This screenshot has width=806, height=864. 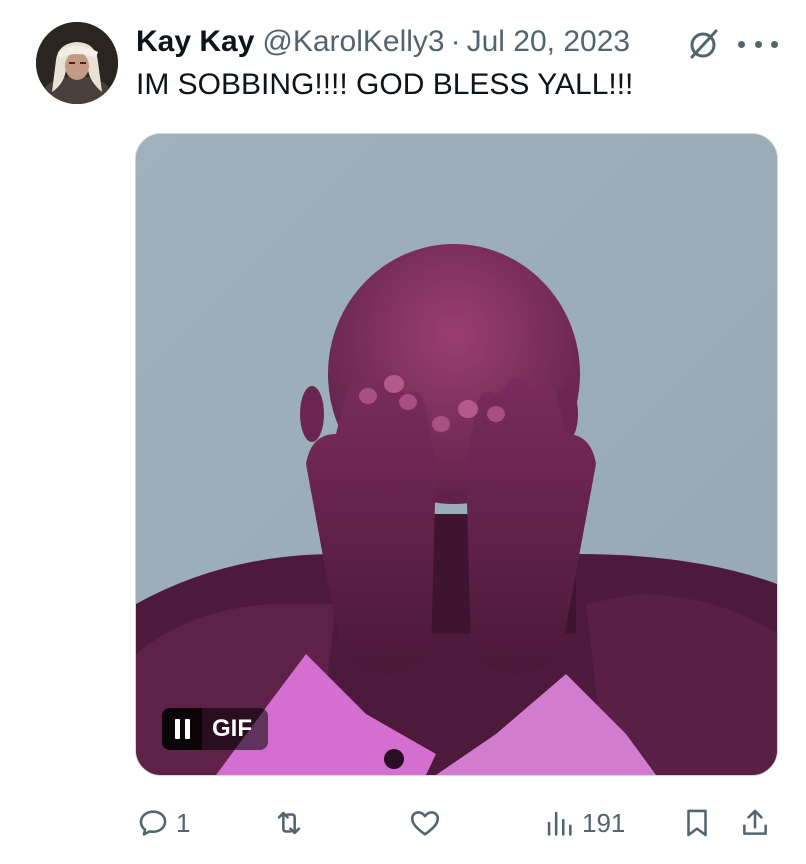 I want to click on grok-icon, so click(x=704, y=44).